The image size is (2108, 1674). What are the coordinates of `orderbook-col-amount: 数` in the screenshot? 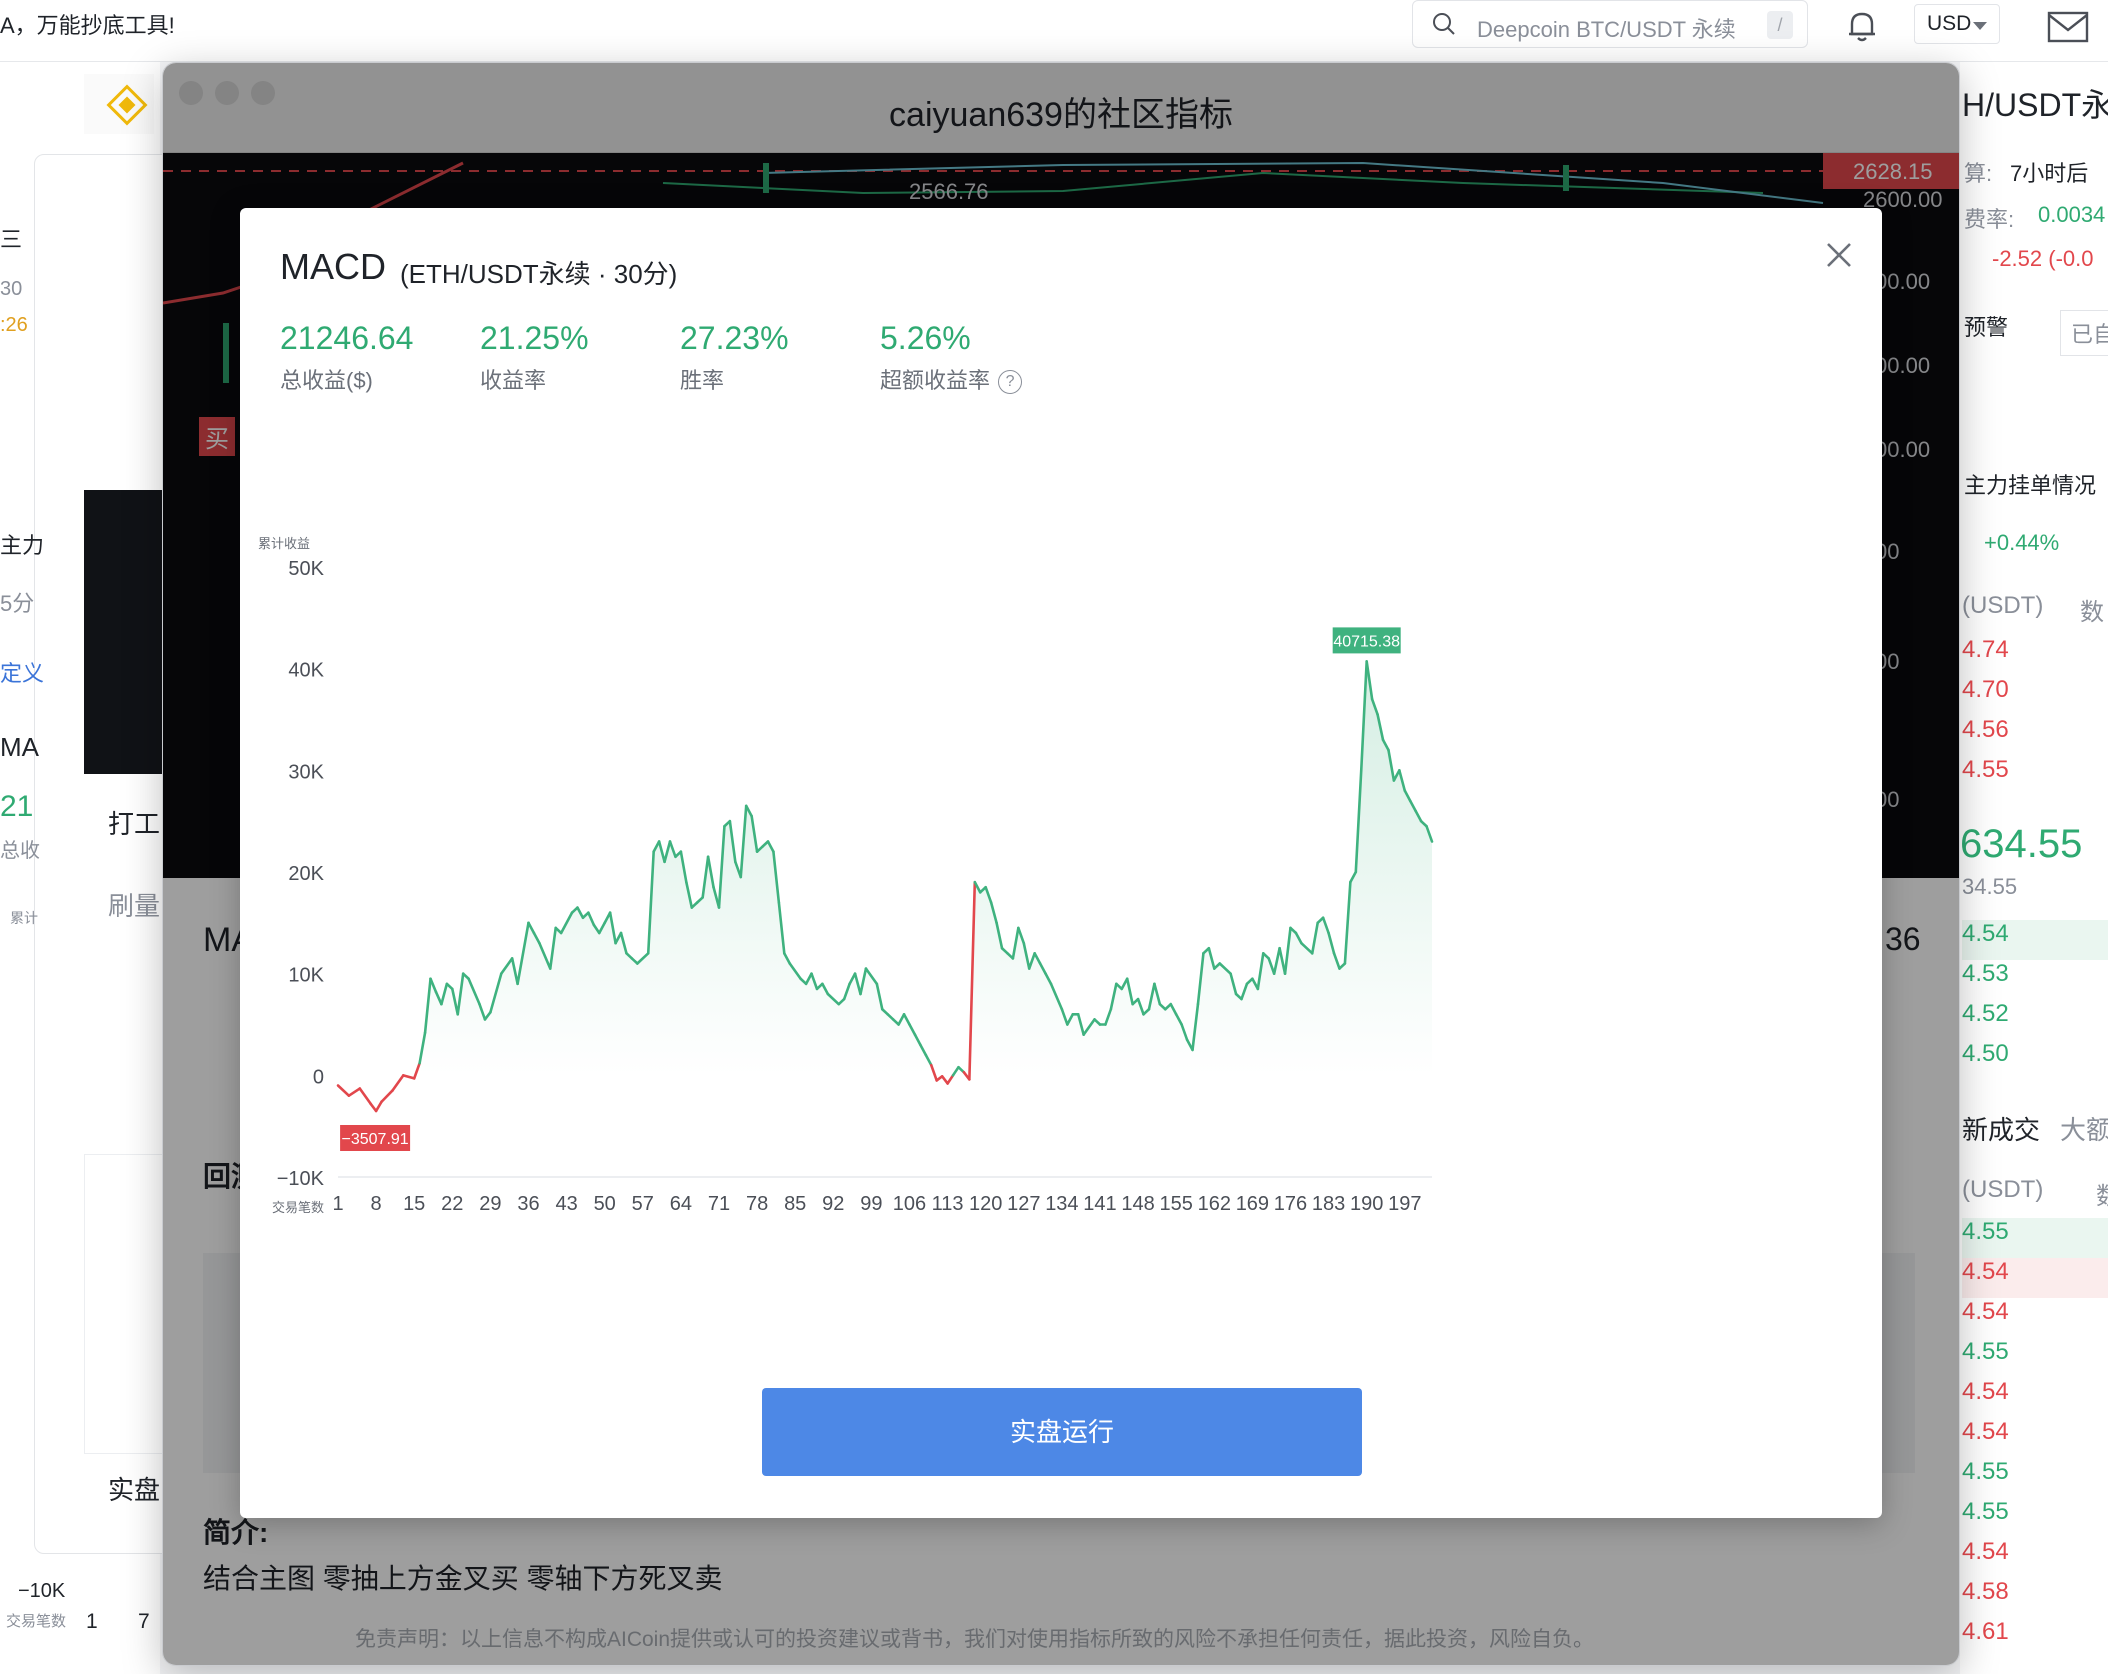 It's located at (2092, 612).